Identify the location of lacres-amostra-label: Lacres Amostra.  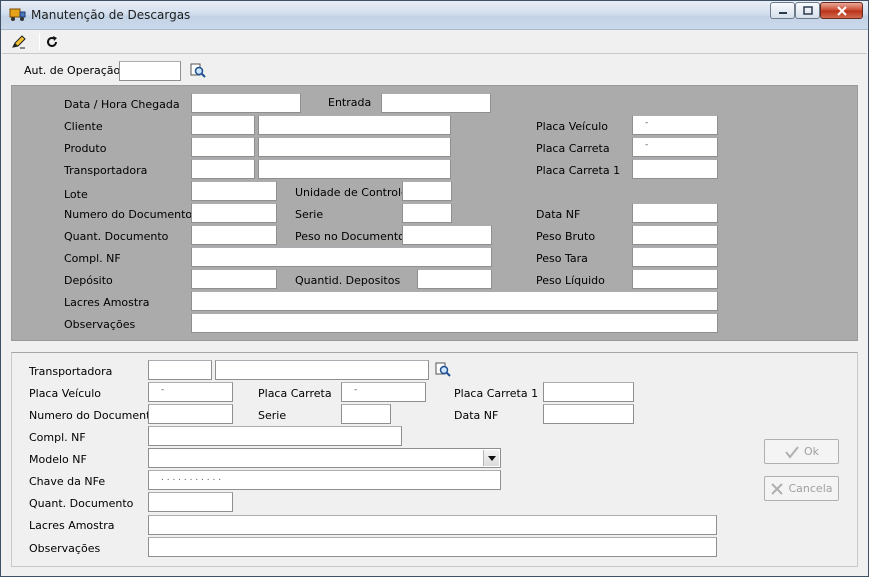
(107, 302).